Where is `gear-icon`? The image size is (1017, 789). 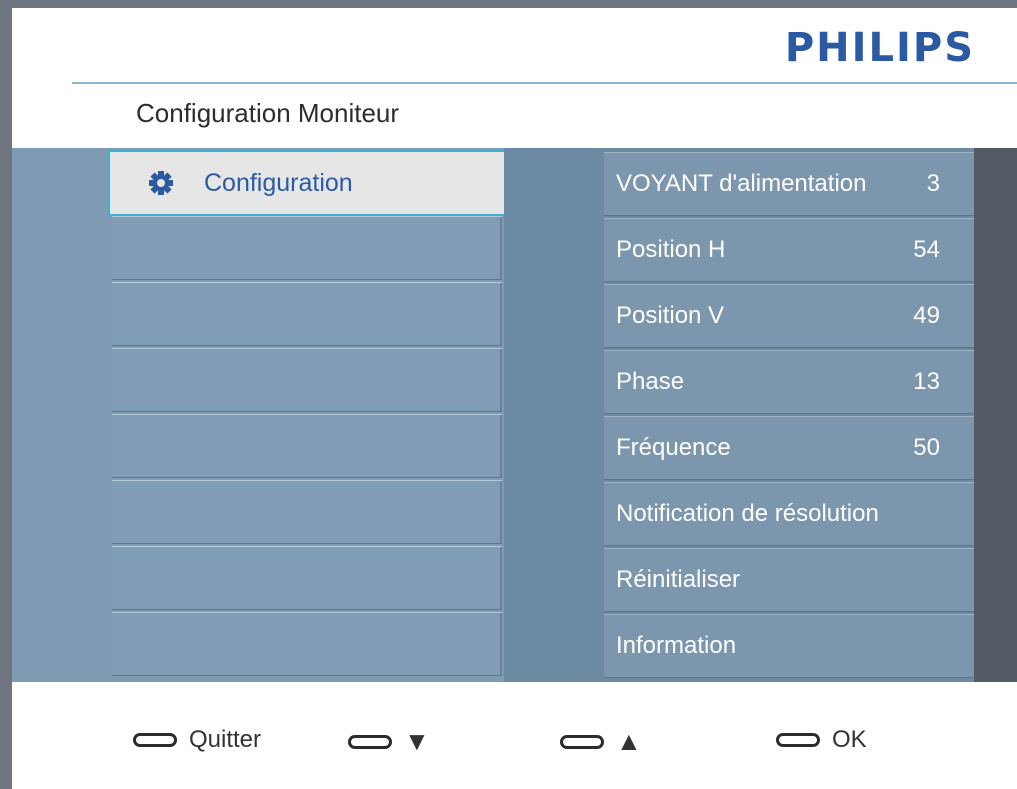
gear-icon is located at coordinates (161, 183).